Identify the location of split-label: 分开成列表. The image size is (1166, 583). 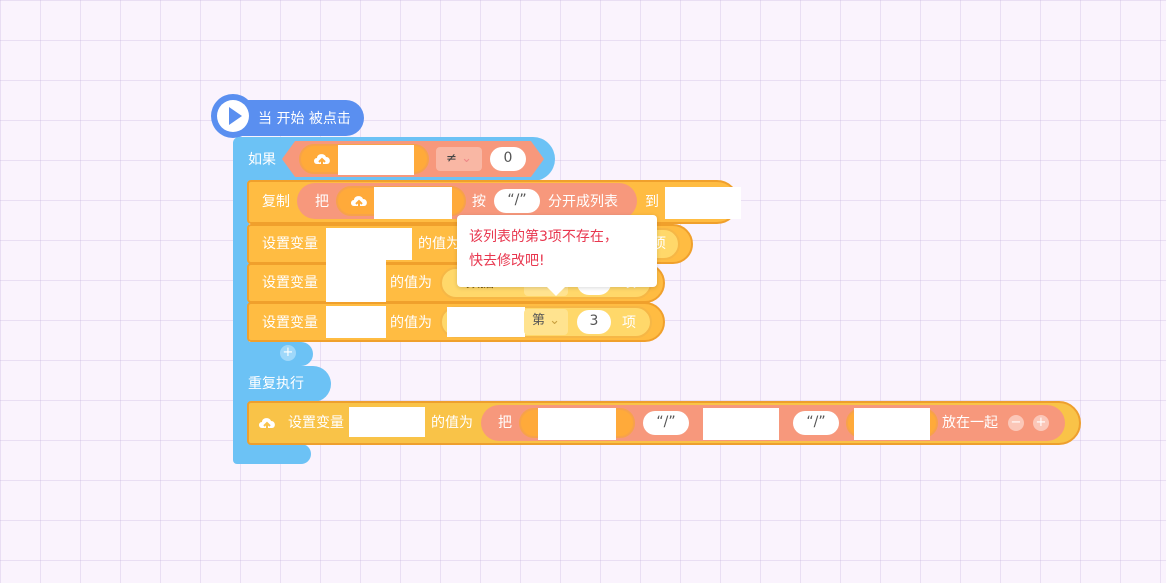
(583, 202).